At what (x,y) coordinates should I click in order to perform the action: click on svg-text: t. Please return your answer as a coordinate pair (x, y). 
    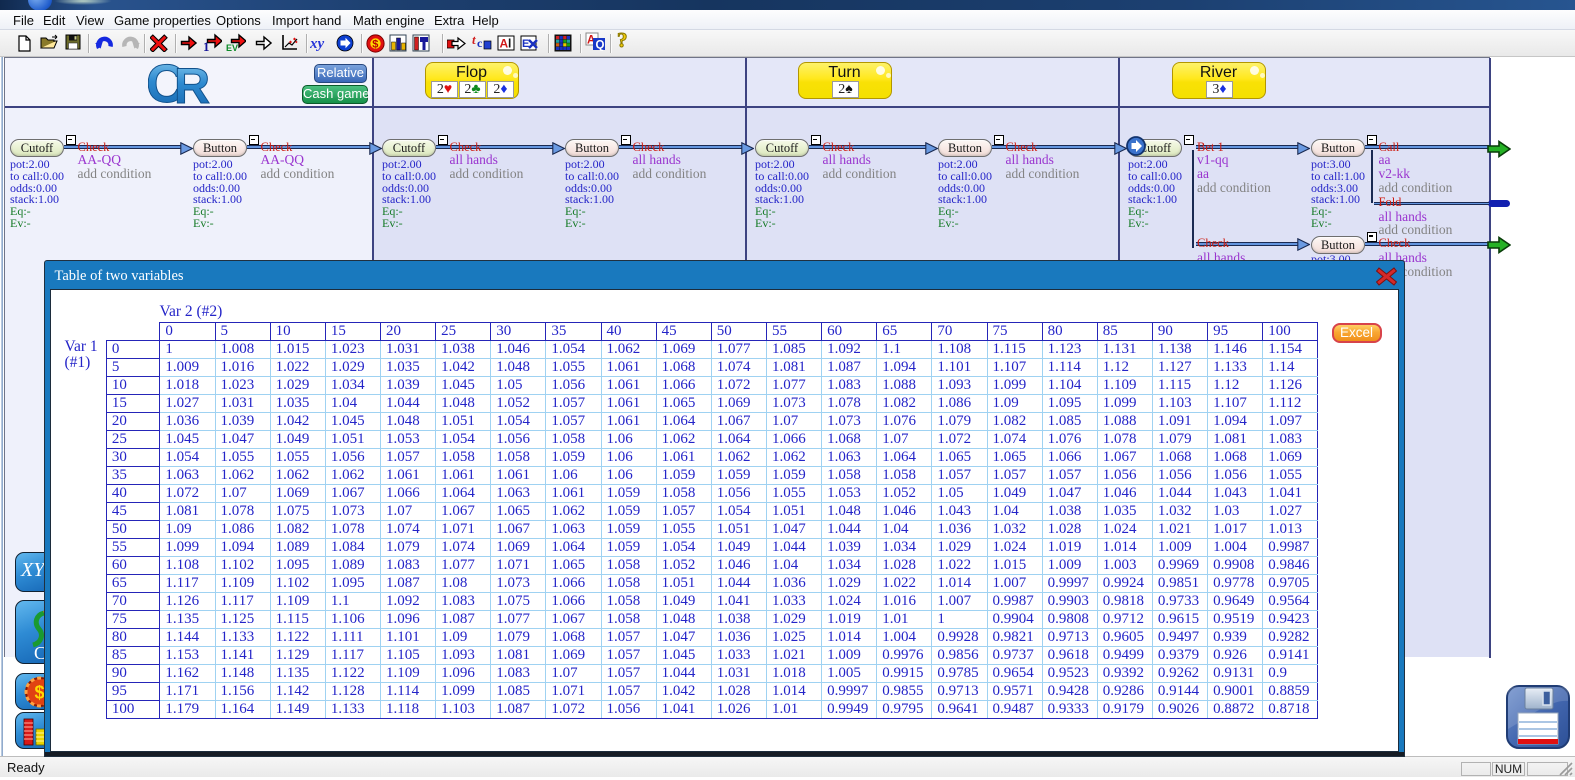
    Looking at the image, I should click on (474, 40).